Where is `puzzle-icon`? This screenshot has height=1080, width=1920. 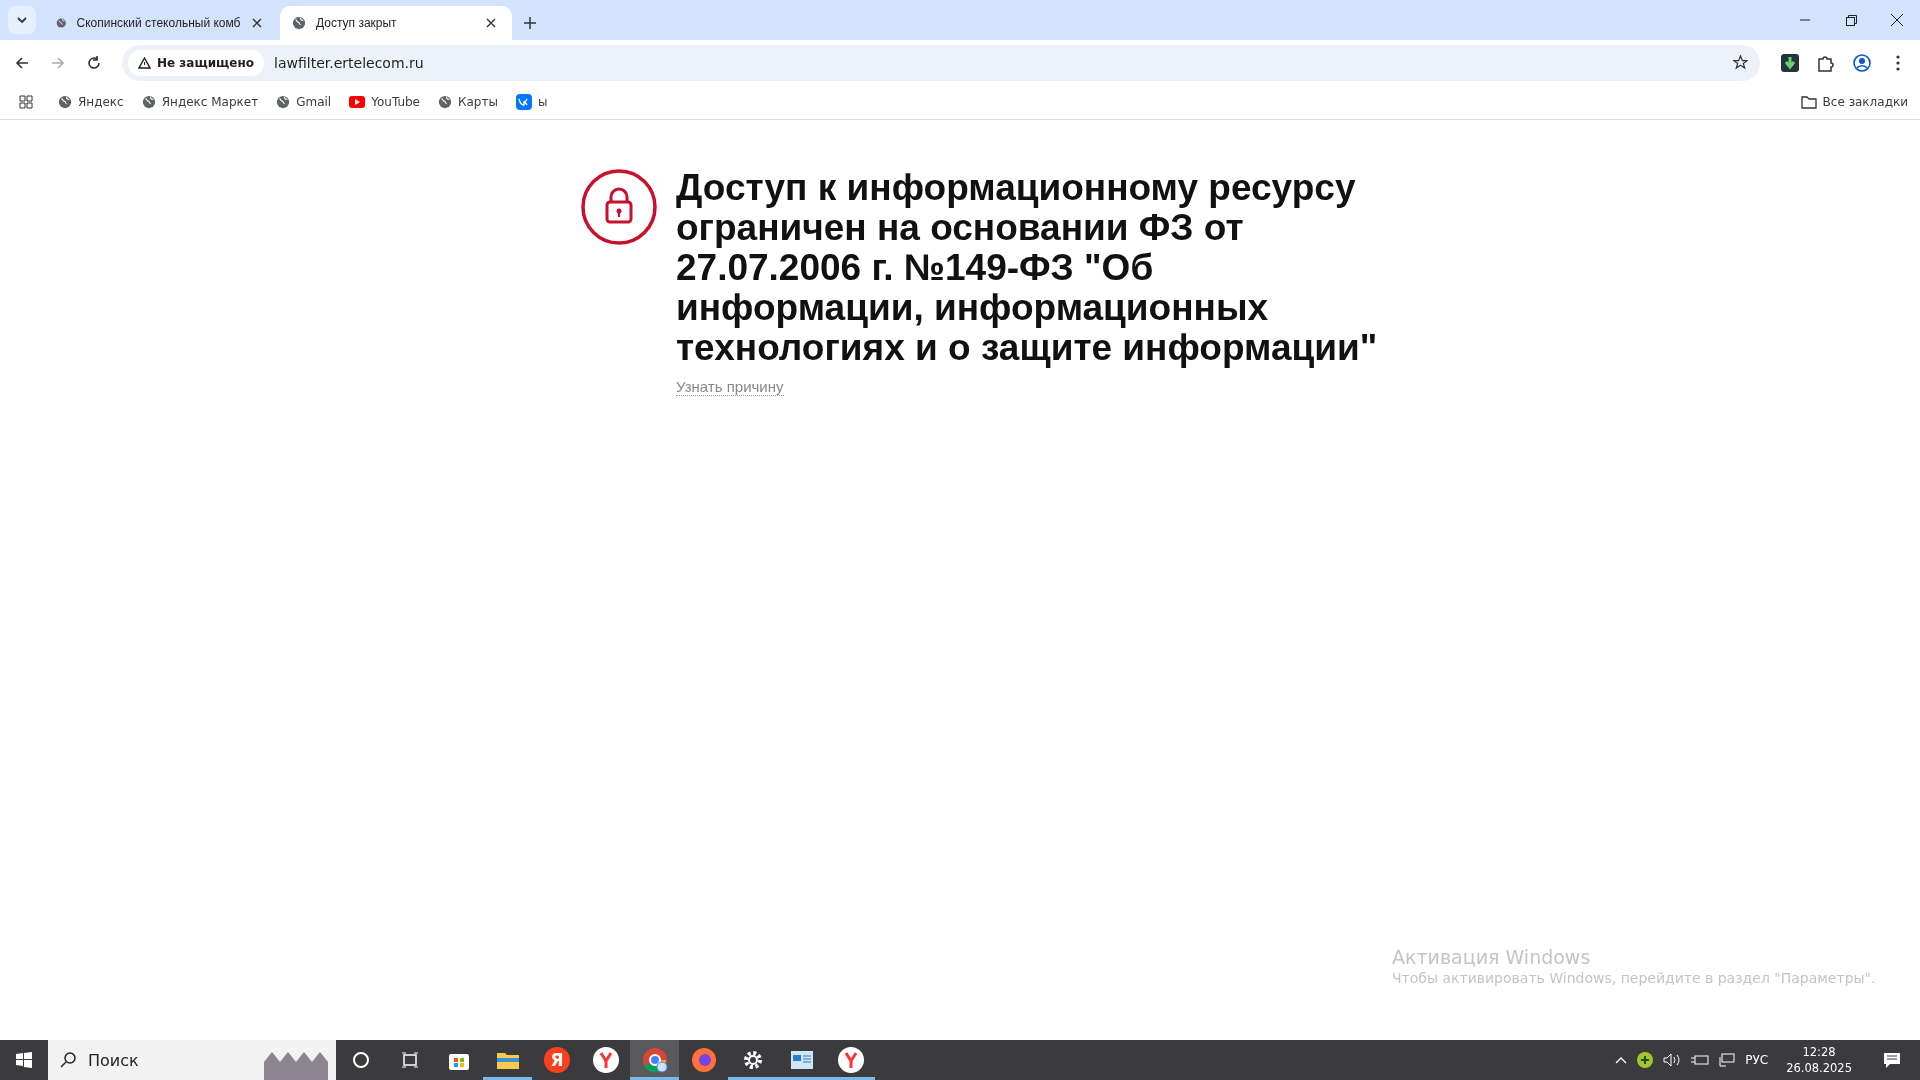 puzzle-icon is located at coordinates (1826, 62).